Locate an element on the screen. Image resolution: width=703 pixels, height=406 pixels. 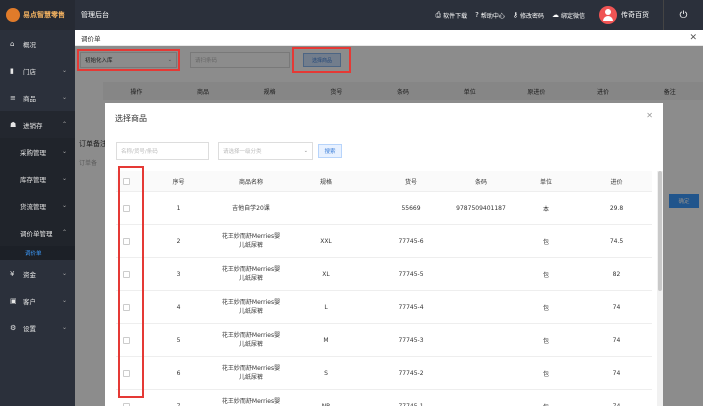
scrollbar-thumb is located at coordinates (660, 231).